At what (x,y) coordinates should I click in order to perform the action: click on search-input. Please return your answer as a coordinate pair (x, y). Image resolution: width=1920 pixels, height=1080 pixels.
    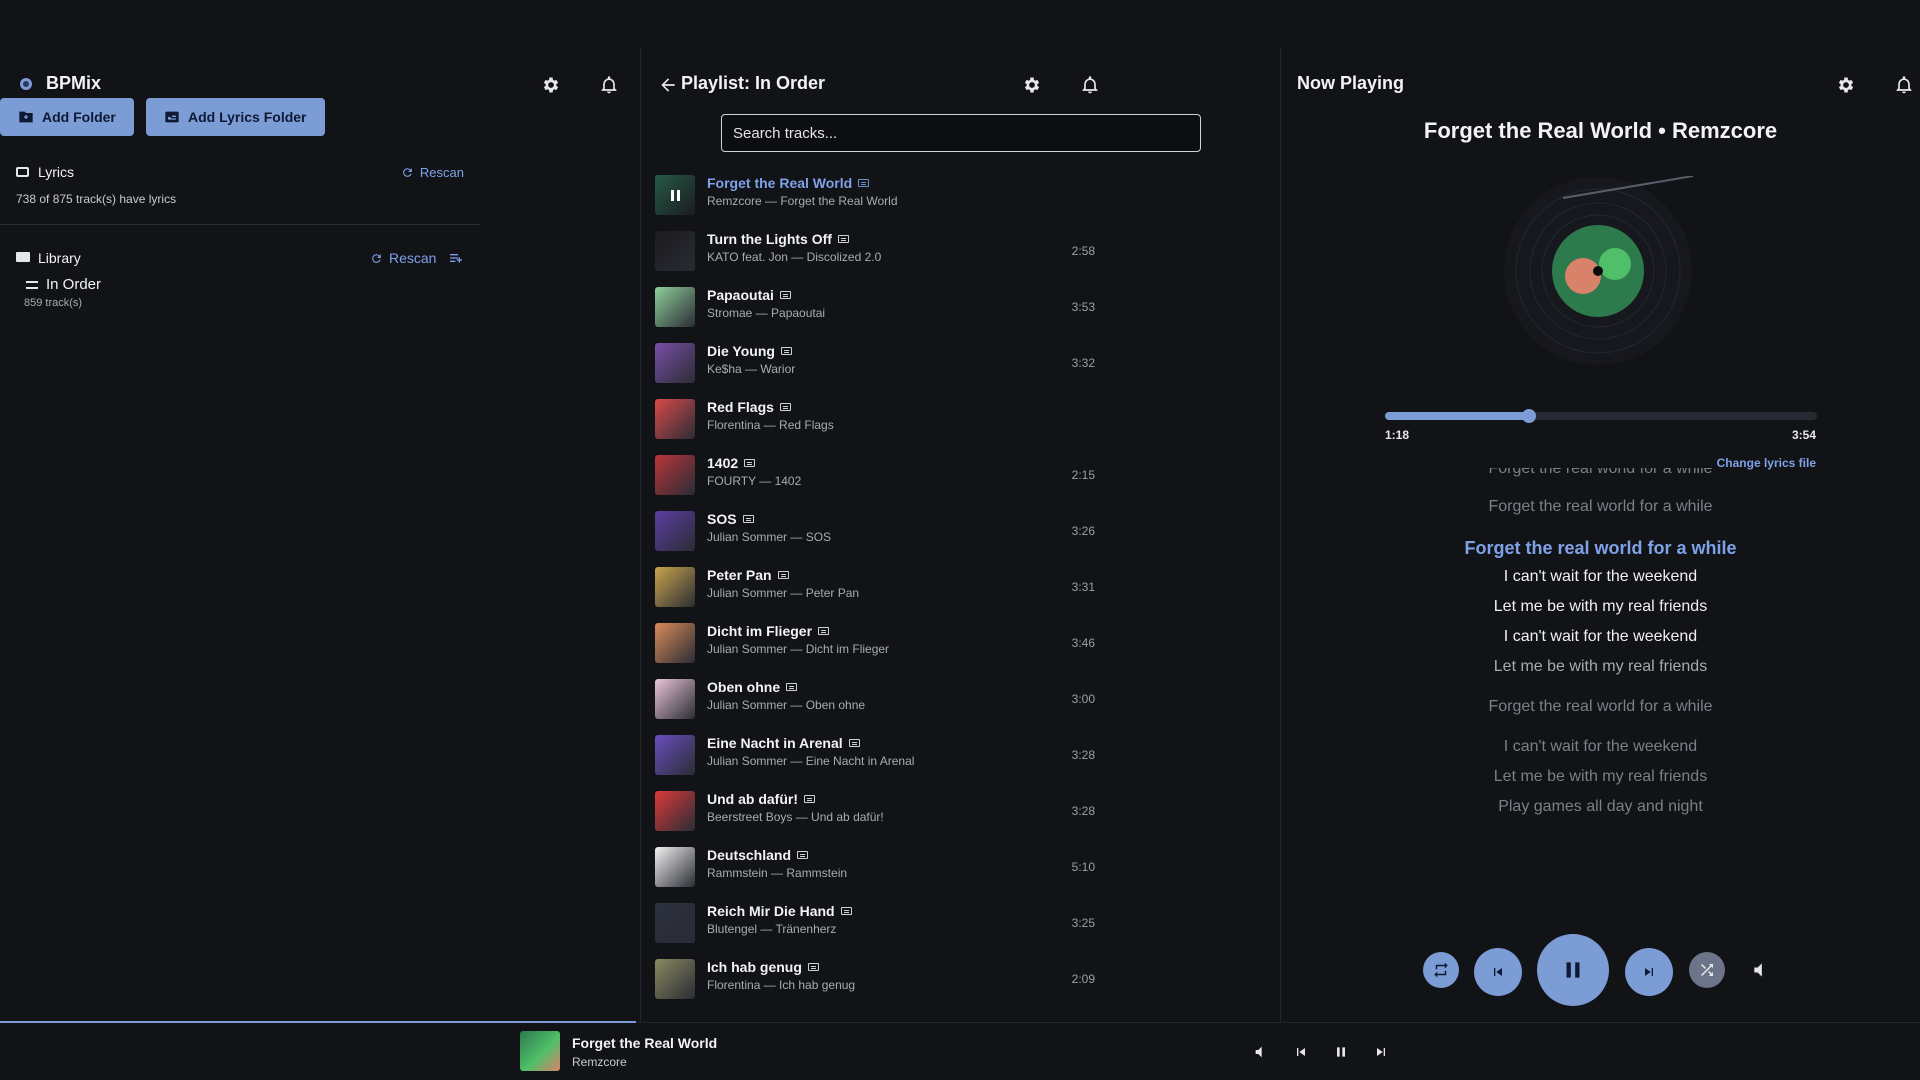
    Looking at the image, I should click on (961, 133).